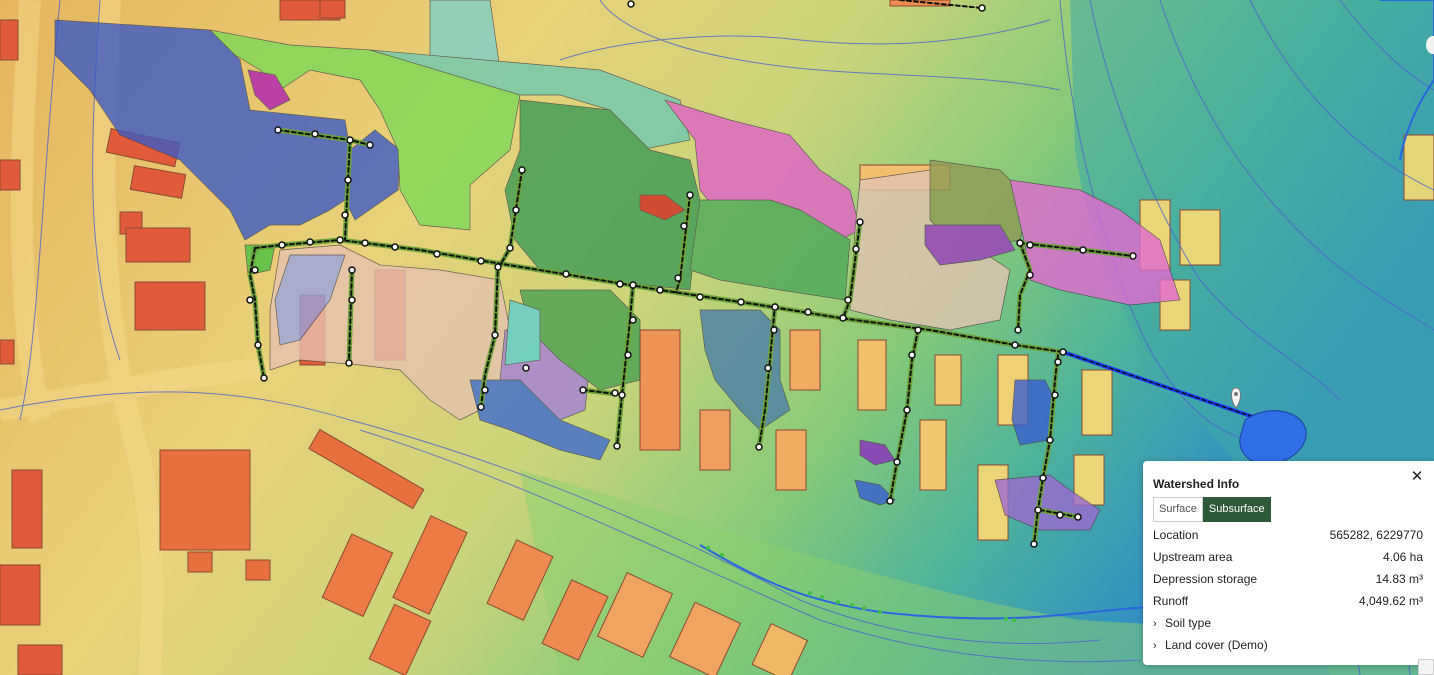 The image size is (1434, 675). Describe the element at coordinates (1176, 535) in the screenshot. I see `location-label: Location` at that location.